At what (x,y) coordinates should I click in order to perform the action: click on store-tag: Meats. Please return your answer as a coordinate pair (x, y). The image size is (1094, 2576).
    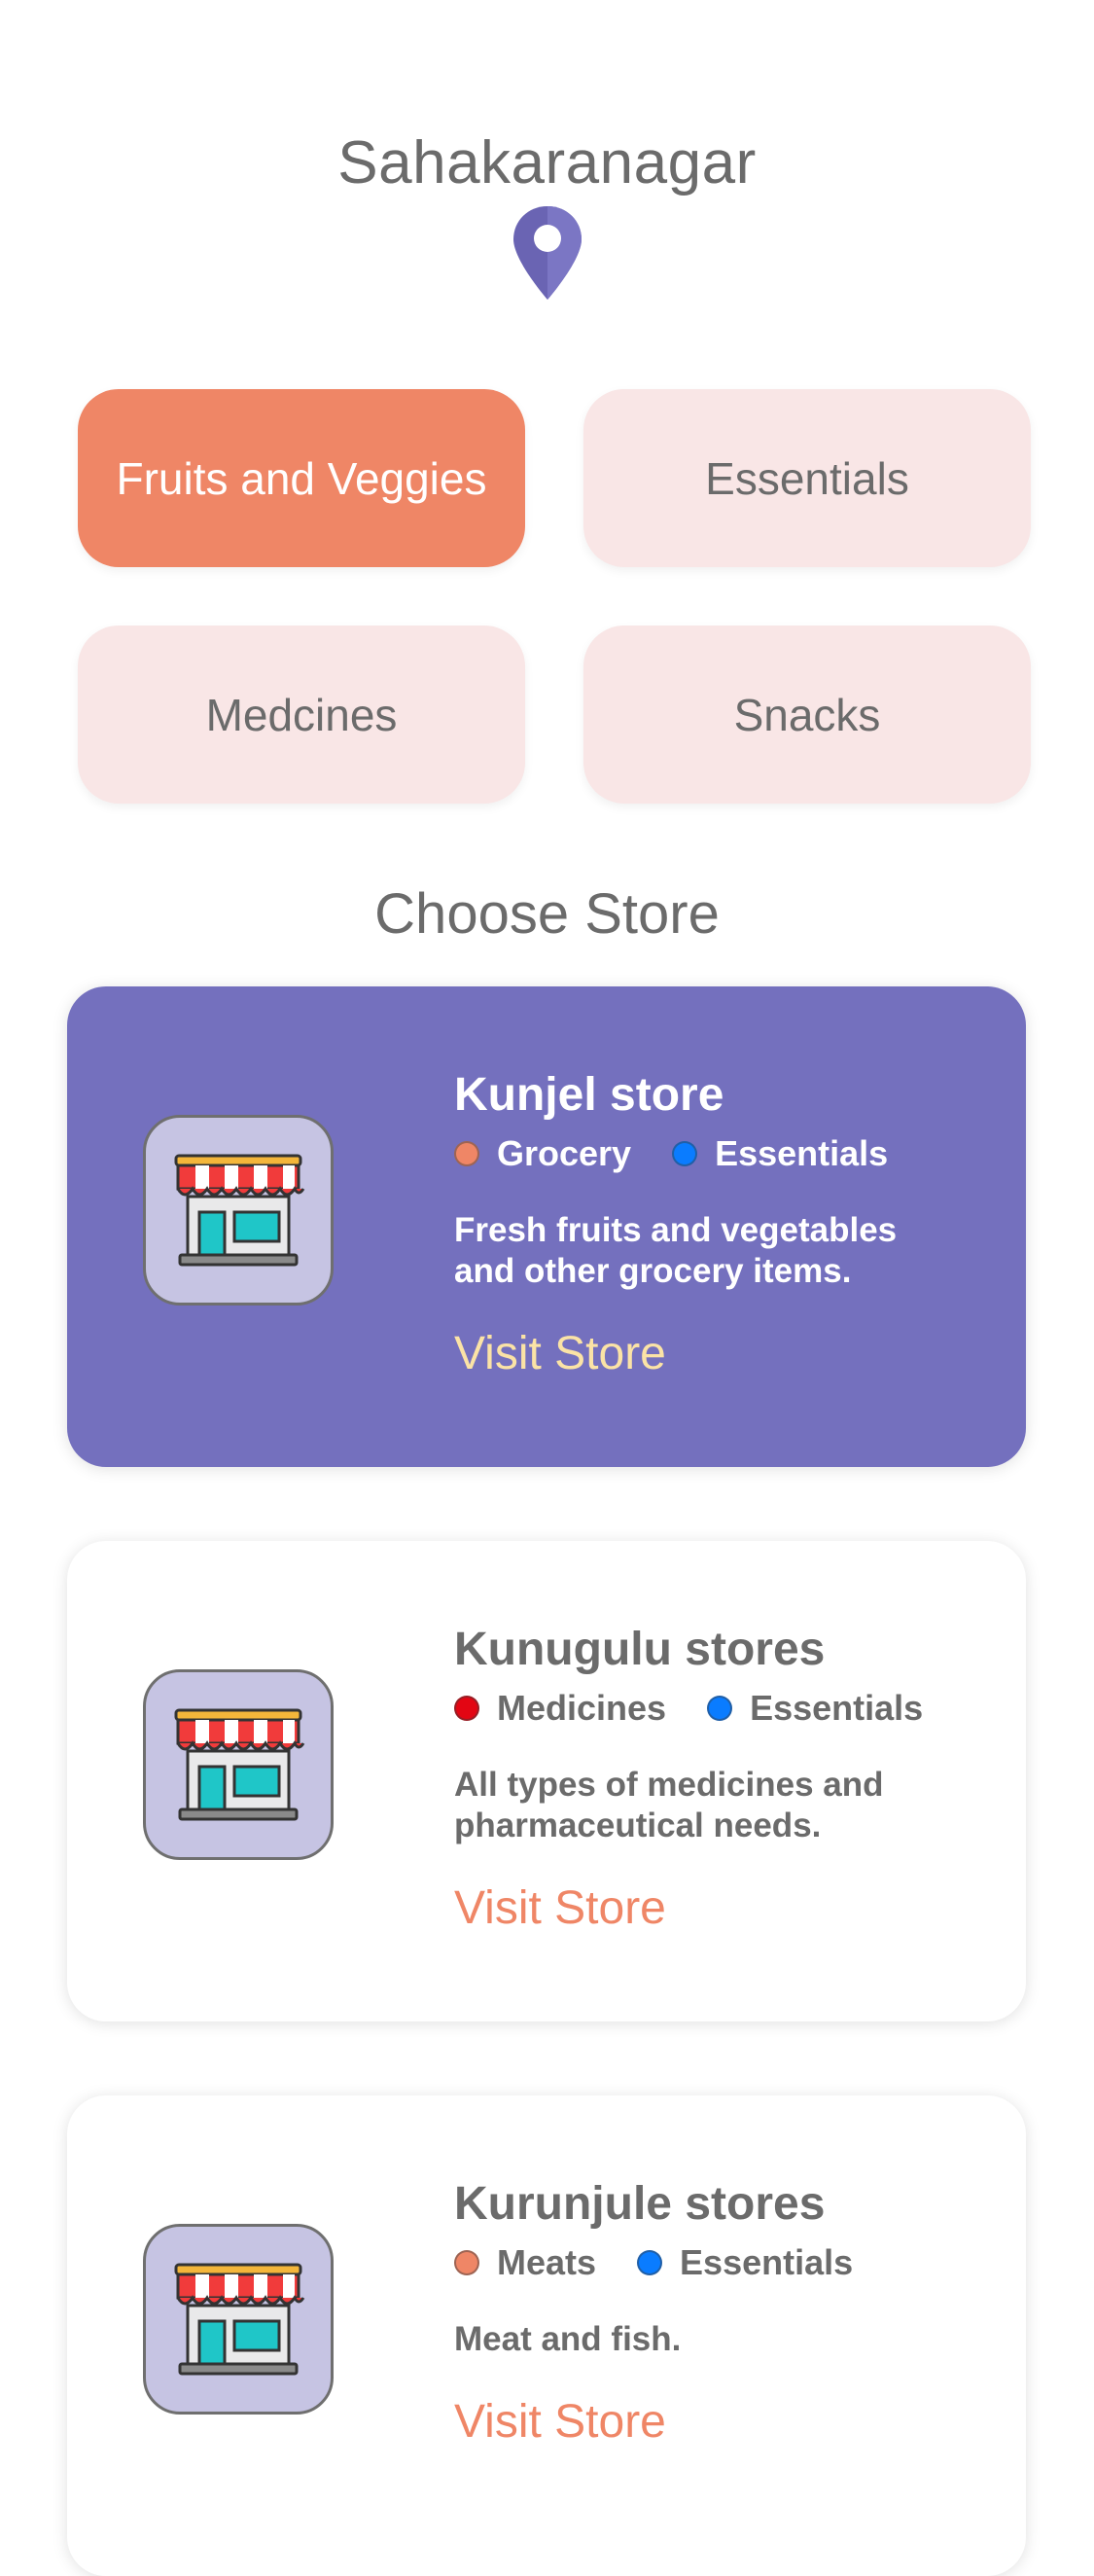
    Looking at the image, I should click on (525, 2262).